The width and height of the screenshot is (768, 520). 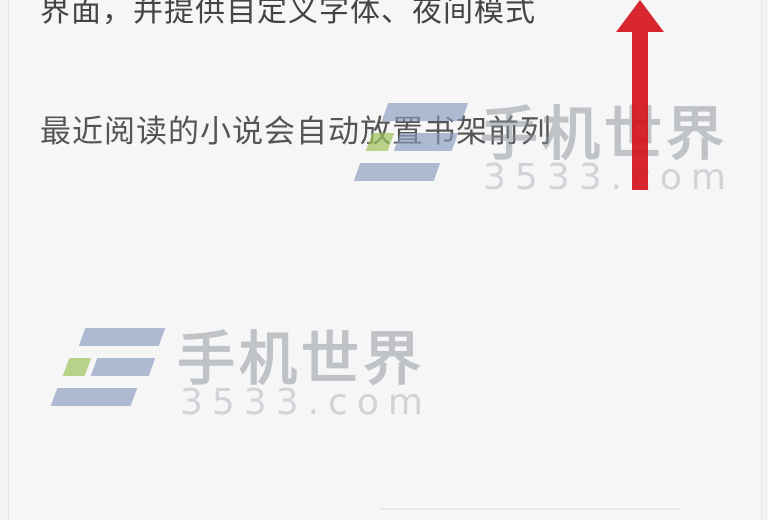 What do you see at coordinates (530, 509) in the screenshot?
I see `bottom-divider` at bounding box center [530, 509].